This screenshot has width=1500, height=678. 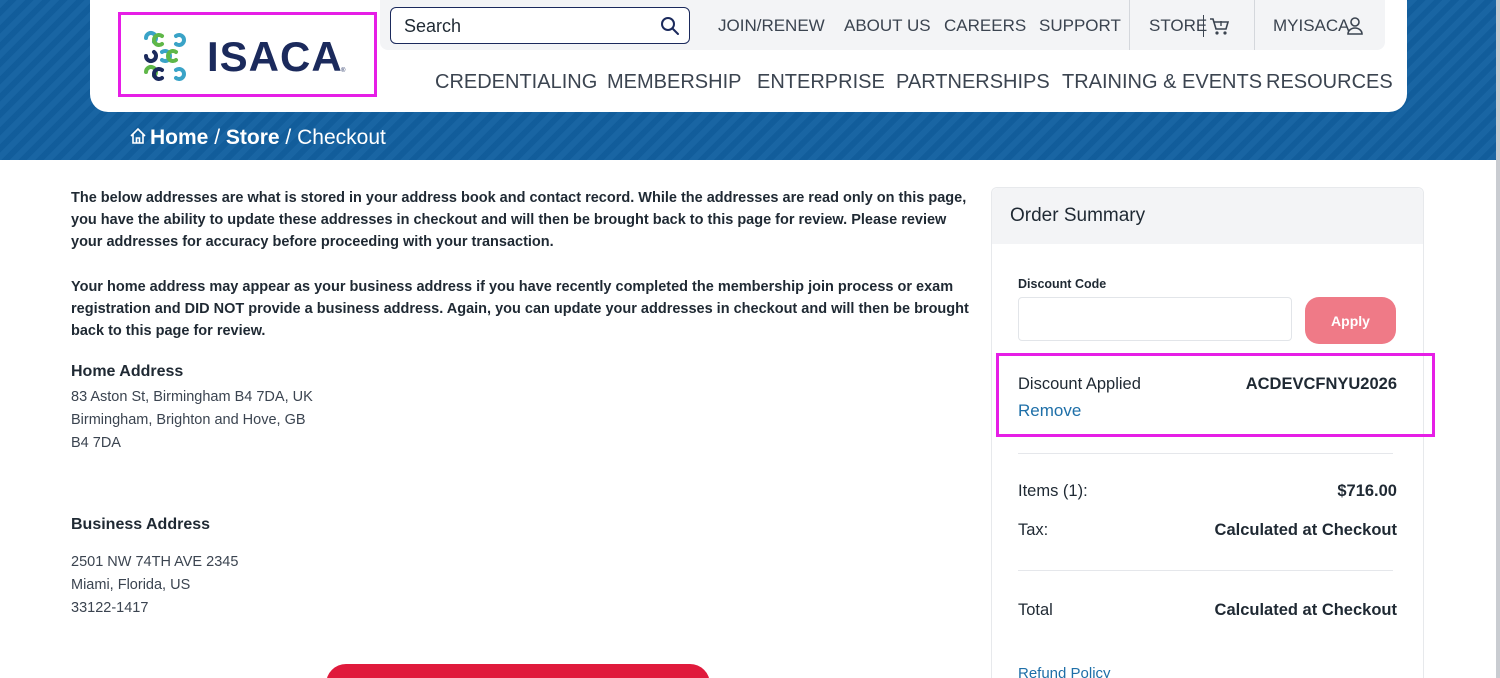 I want to click on user-icon, so click(x=1355, y=26).